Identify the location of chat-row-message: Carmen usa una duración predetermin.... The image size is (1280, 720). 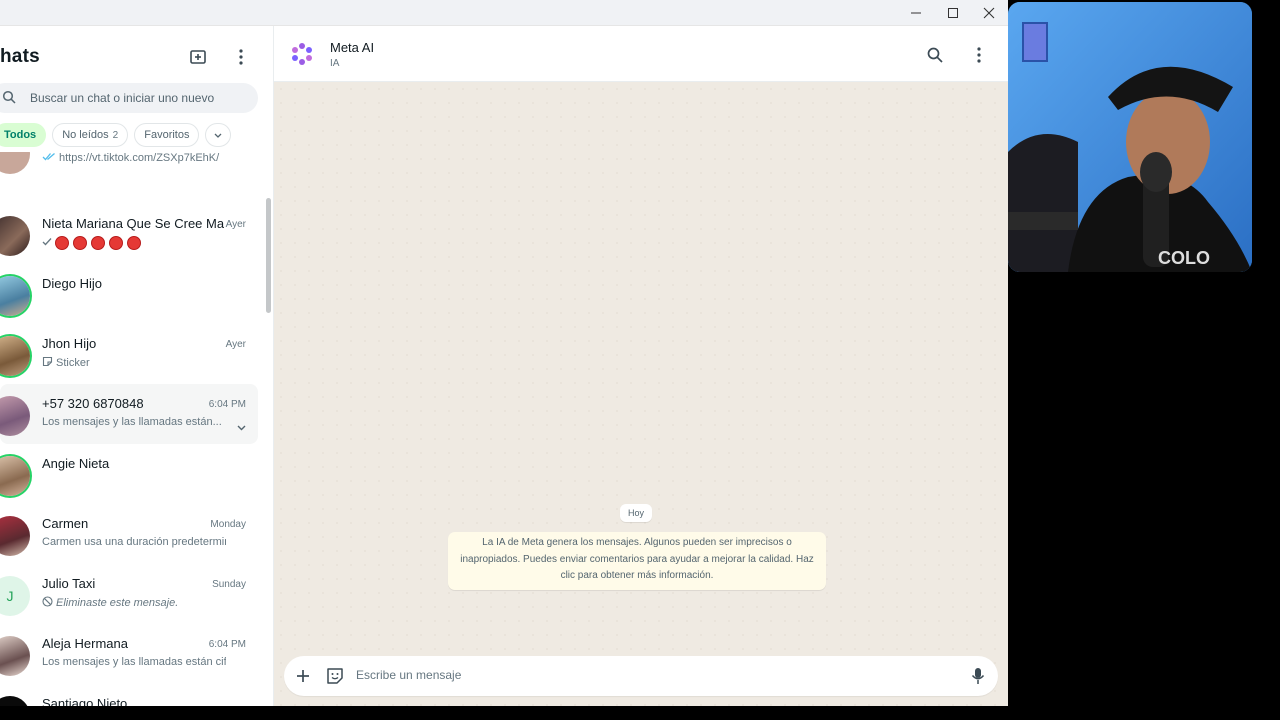
(134, 542).